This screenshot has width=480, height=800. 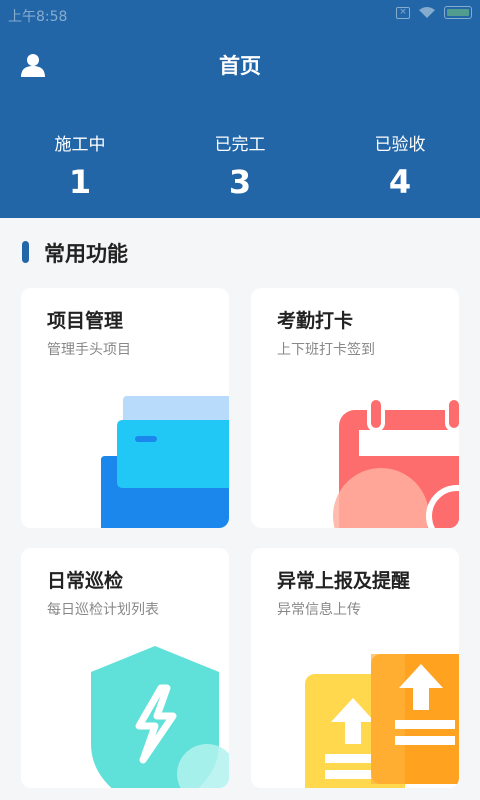 I want to click on stat-value: 4, so click(x=400, y=182).